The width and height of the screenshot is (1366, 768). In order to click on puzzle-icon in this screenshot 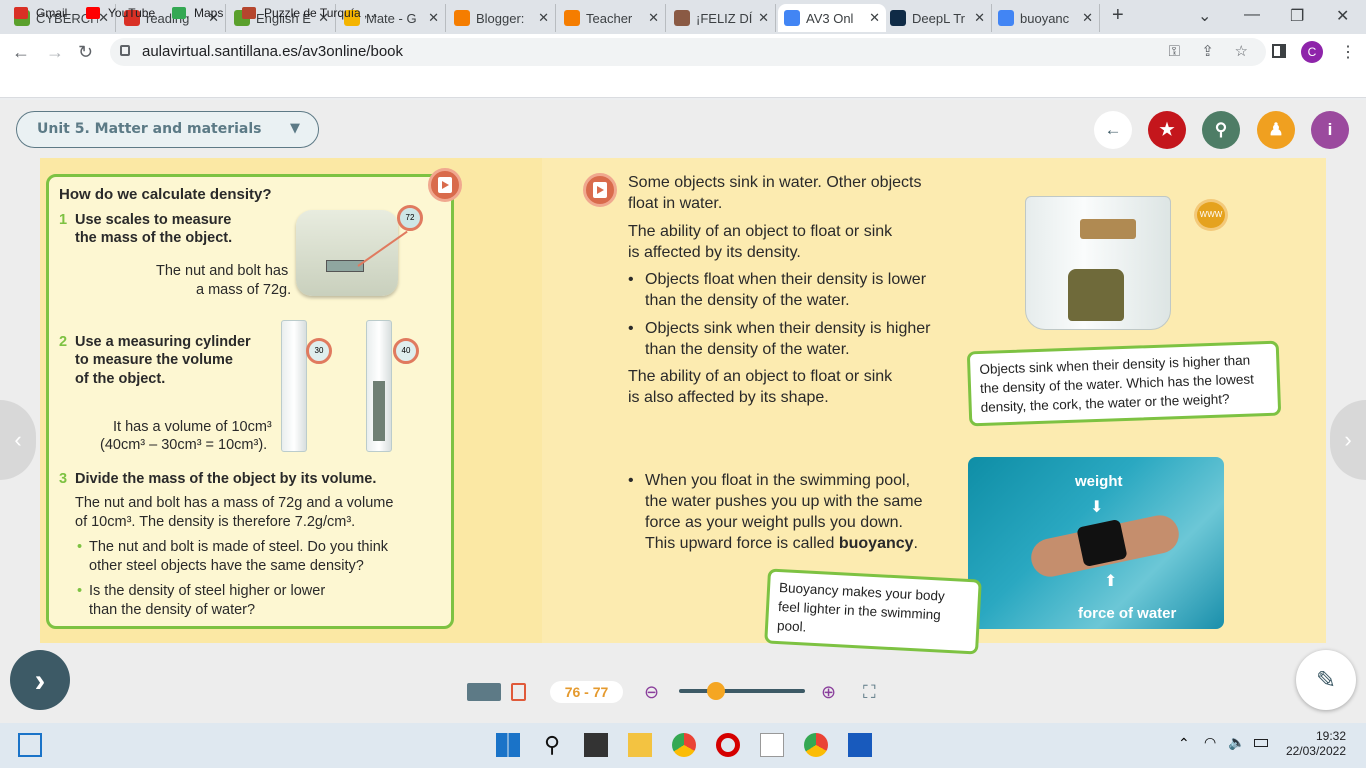, I will do `click(249, 13)`.